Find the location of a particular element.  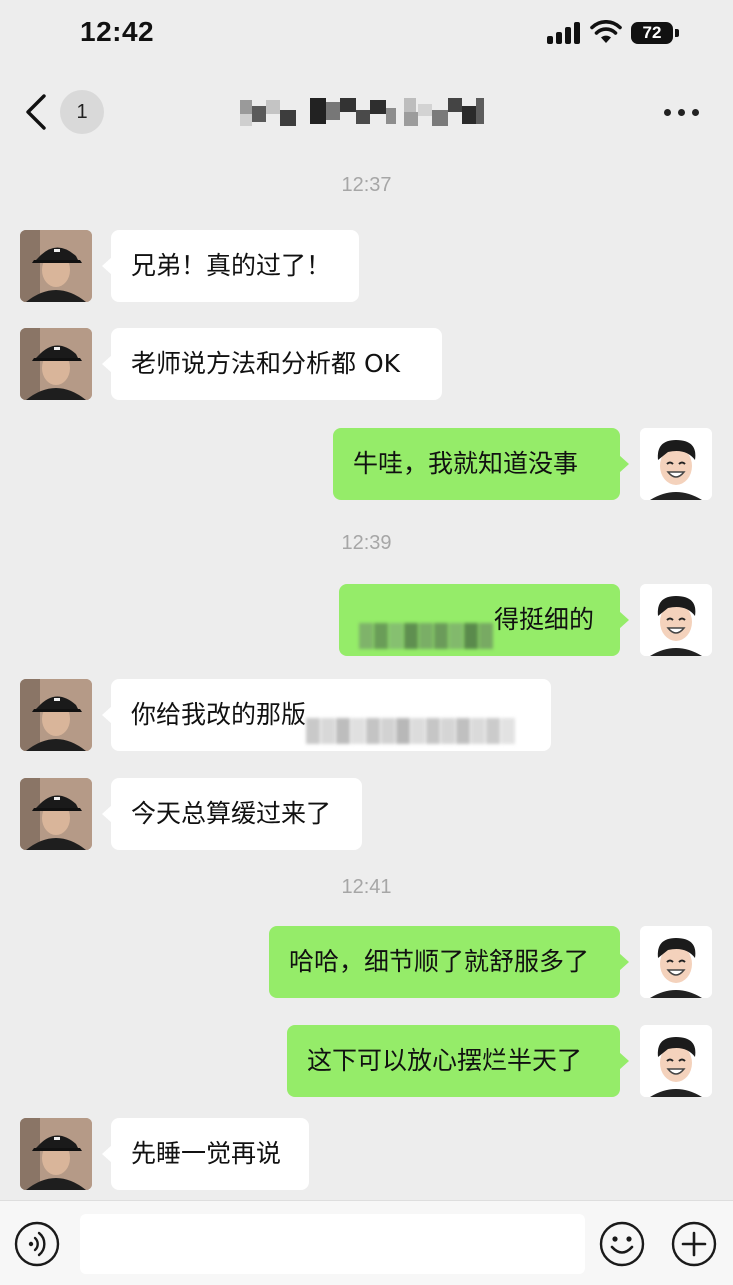

message-text: 得挺细的 is located at coordinates (544, 619).